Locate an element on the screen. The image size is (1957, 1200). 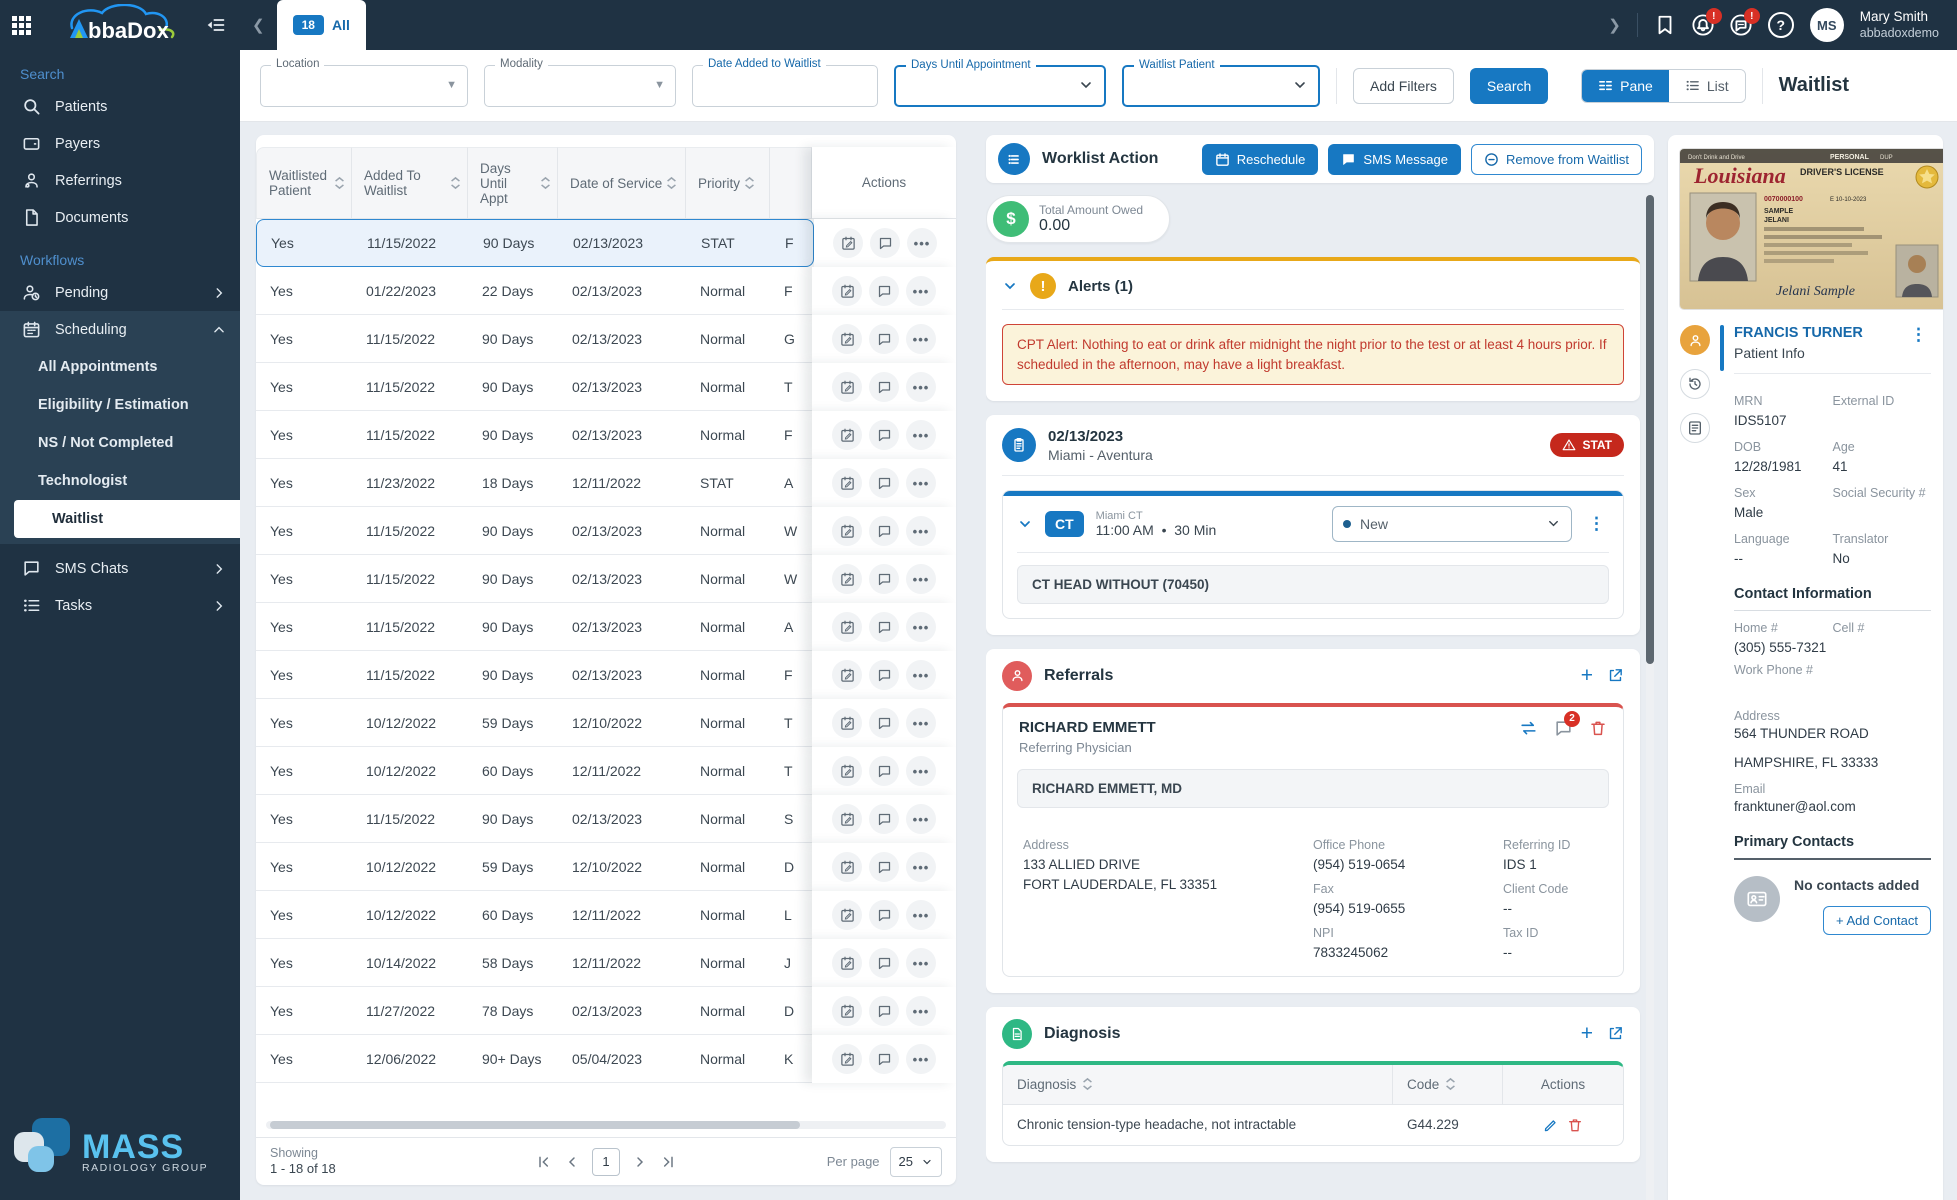
search-button: Search is located at coordinates (1509, 85).